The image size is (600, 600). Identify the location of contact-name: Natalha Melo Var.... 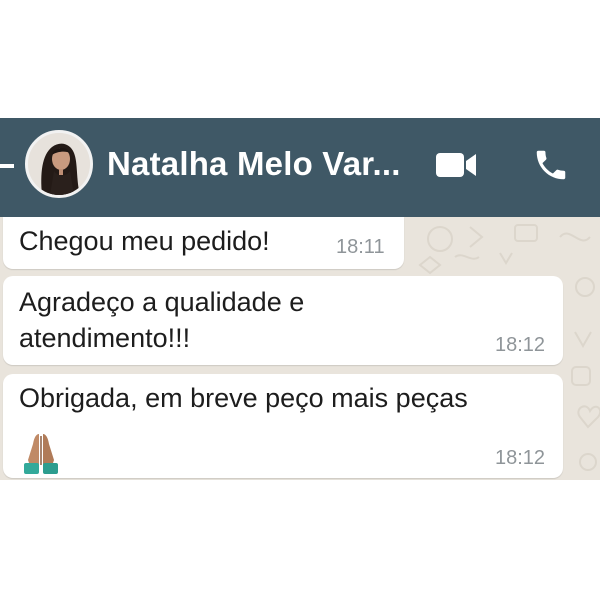
(254, 164).